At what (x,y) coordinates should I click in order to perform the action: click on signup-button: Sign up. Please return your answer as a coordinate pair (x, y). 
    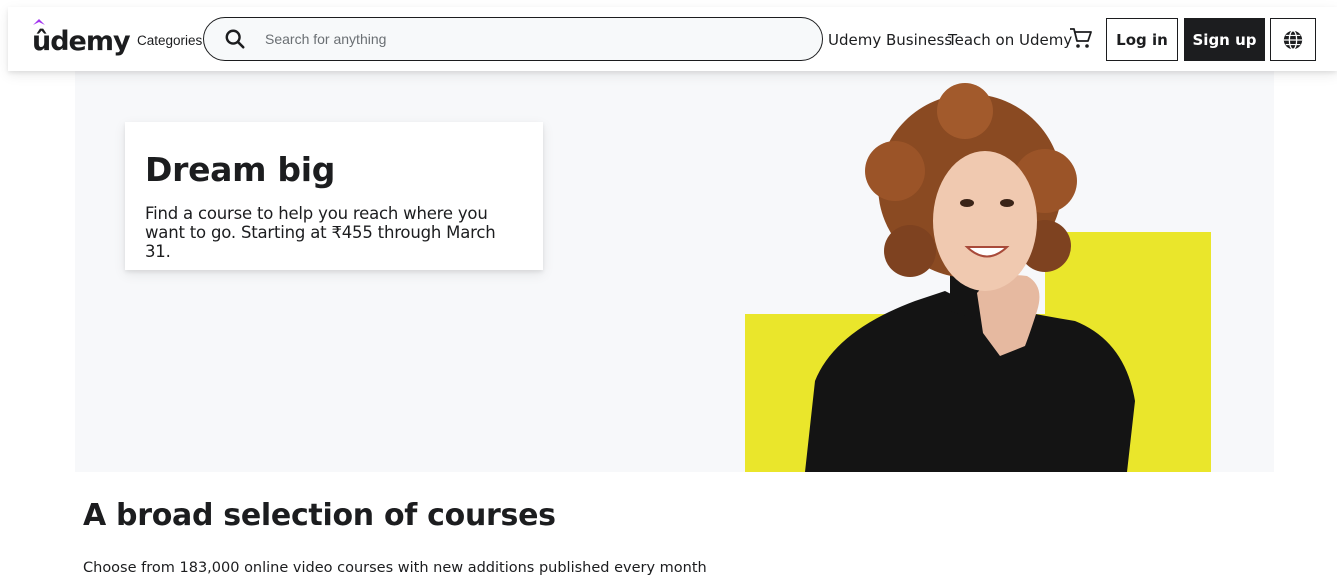
    Looking at the image, I should click on (1224, 39).